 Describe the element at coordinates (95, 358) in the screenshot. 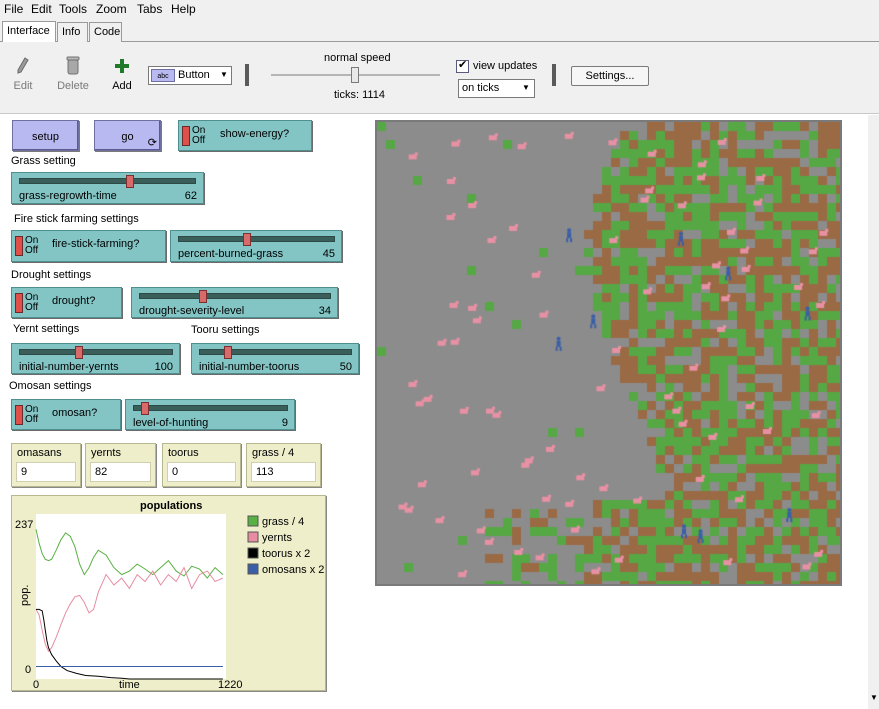

I see `initial-yernts-slider: initial-number-yernts 100` at that location.